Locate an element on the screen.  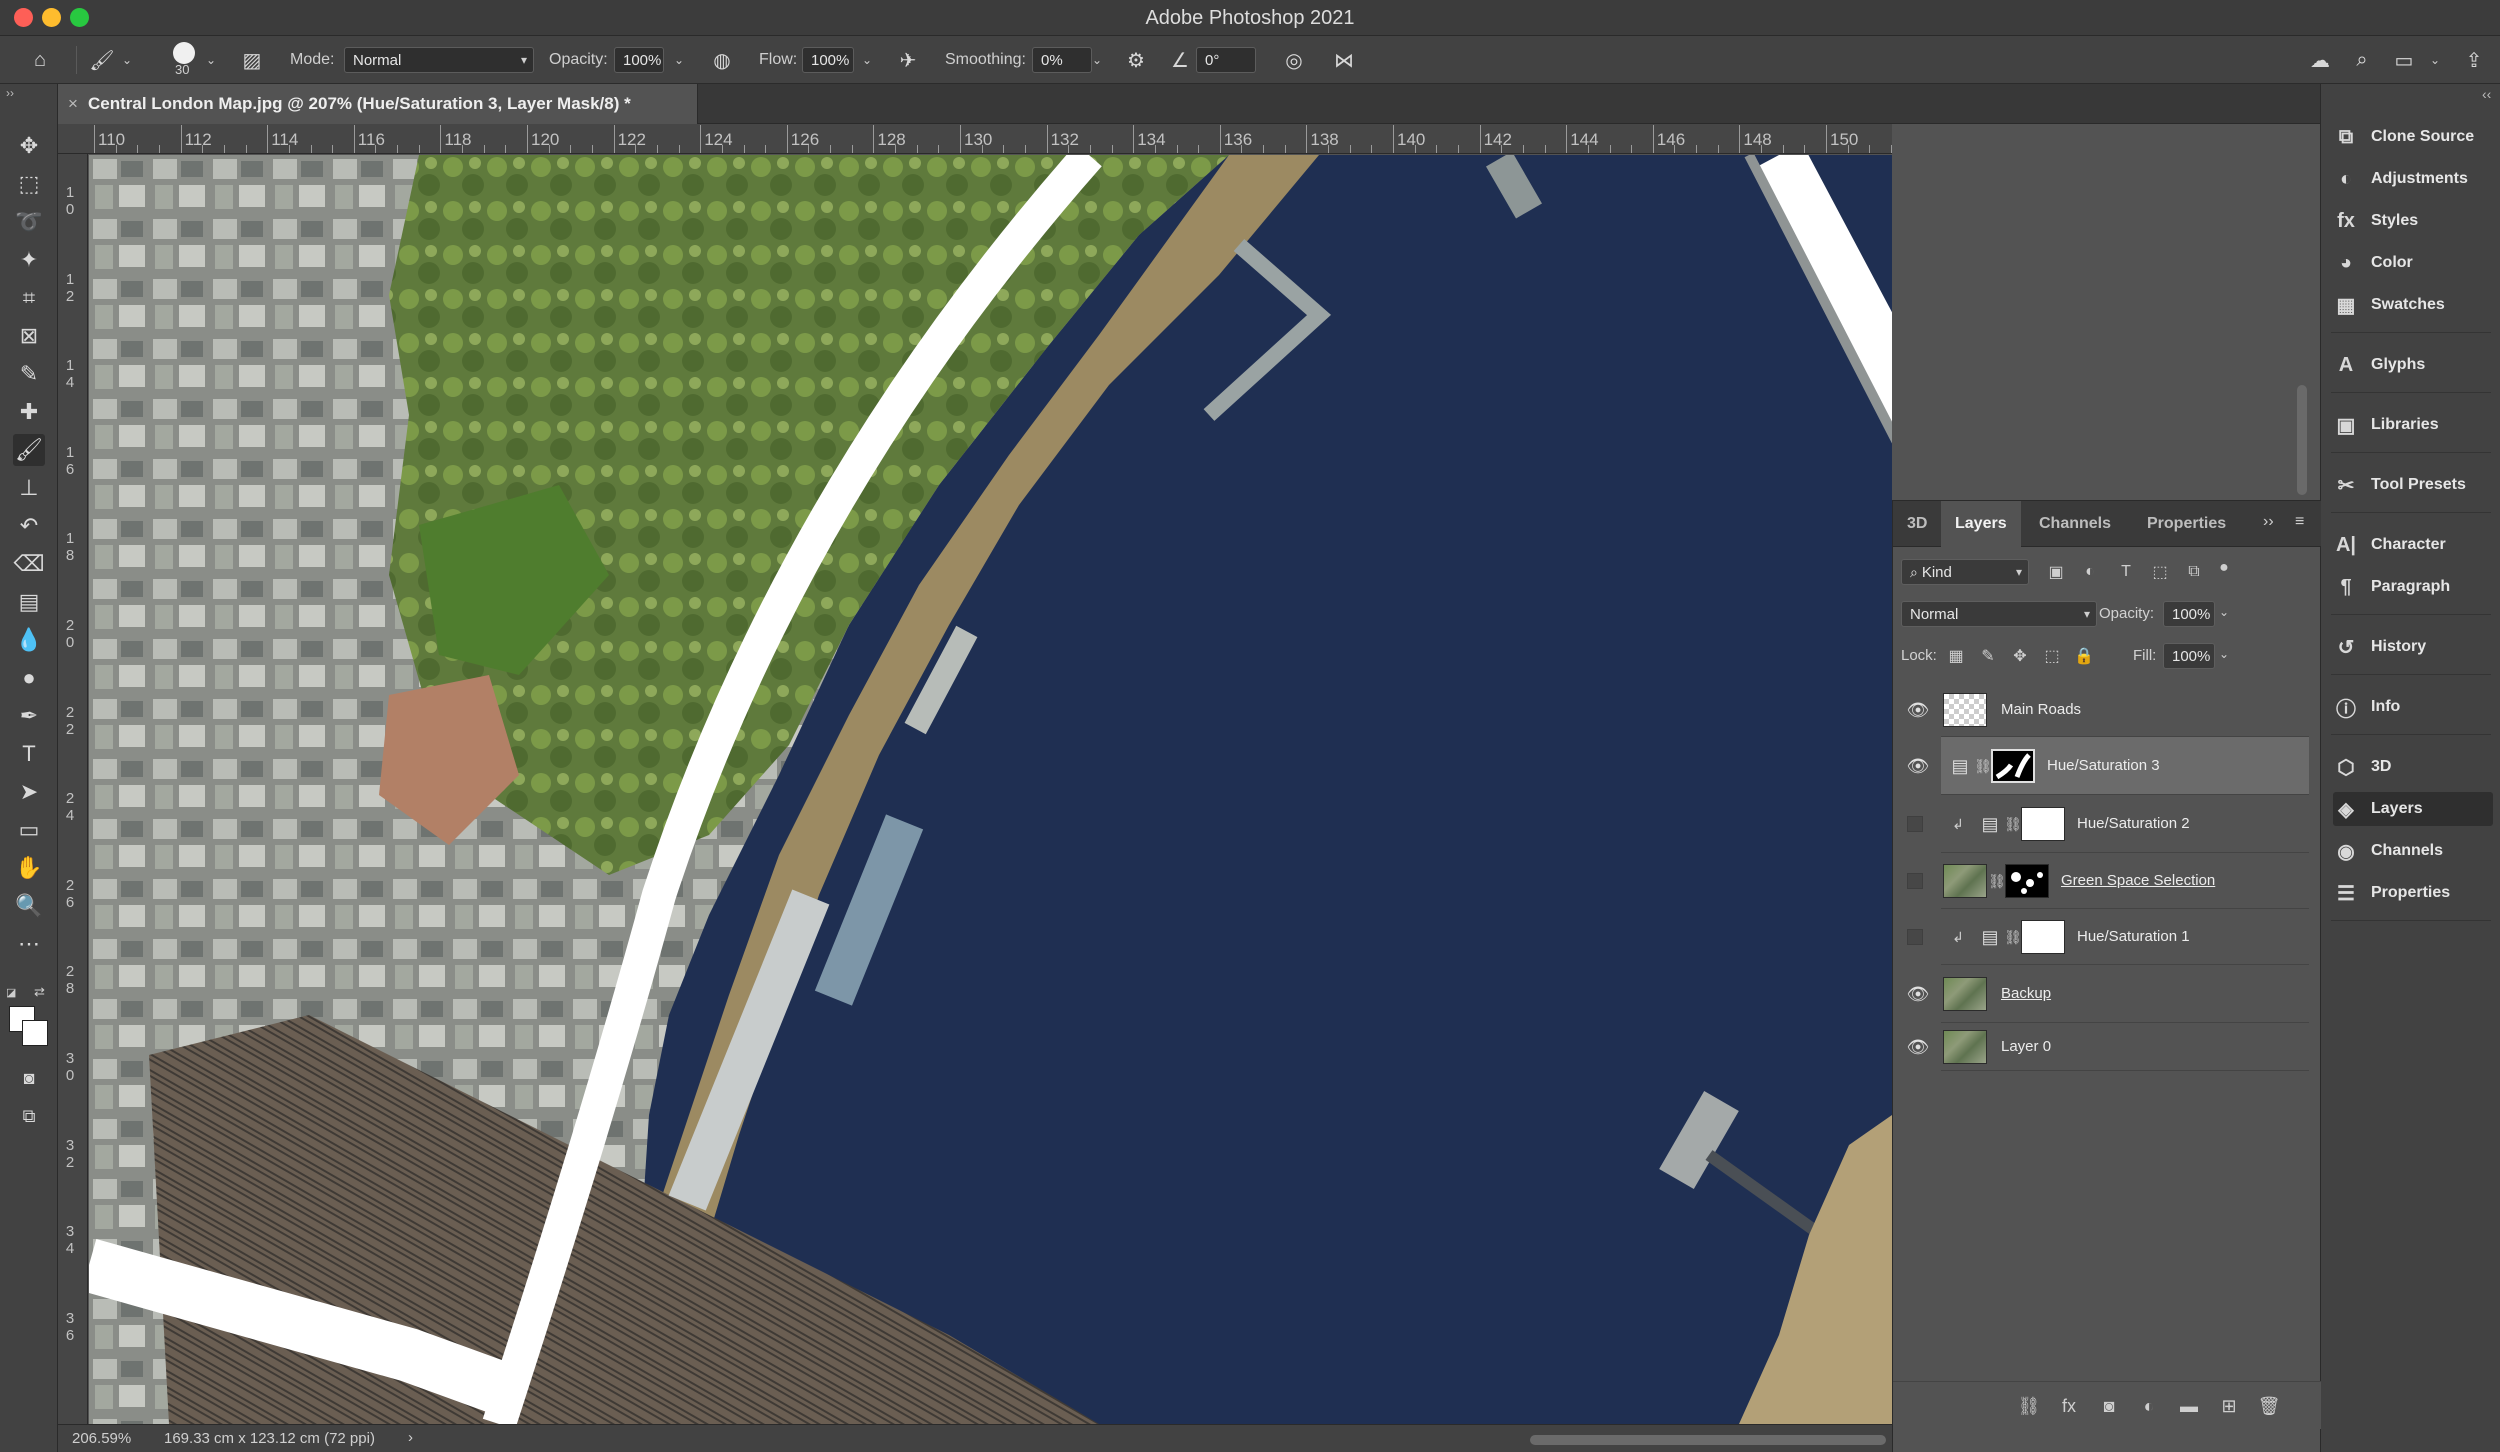
layer-row: 👁 Backup is located at coordinates (2108, 994).